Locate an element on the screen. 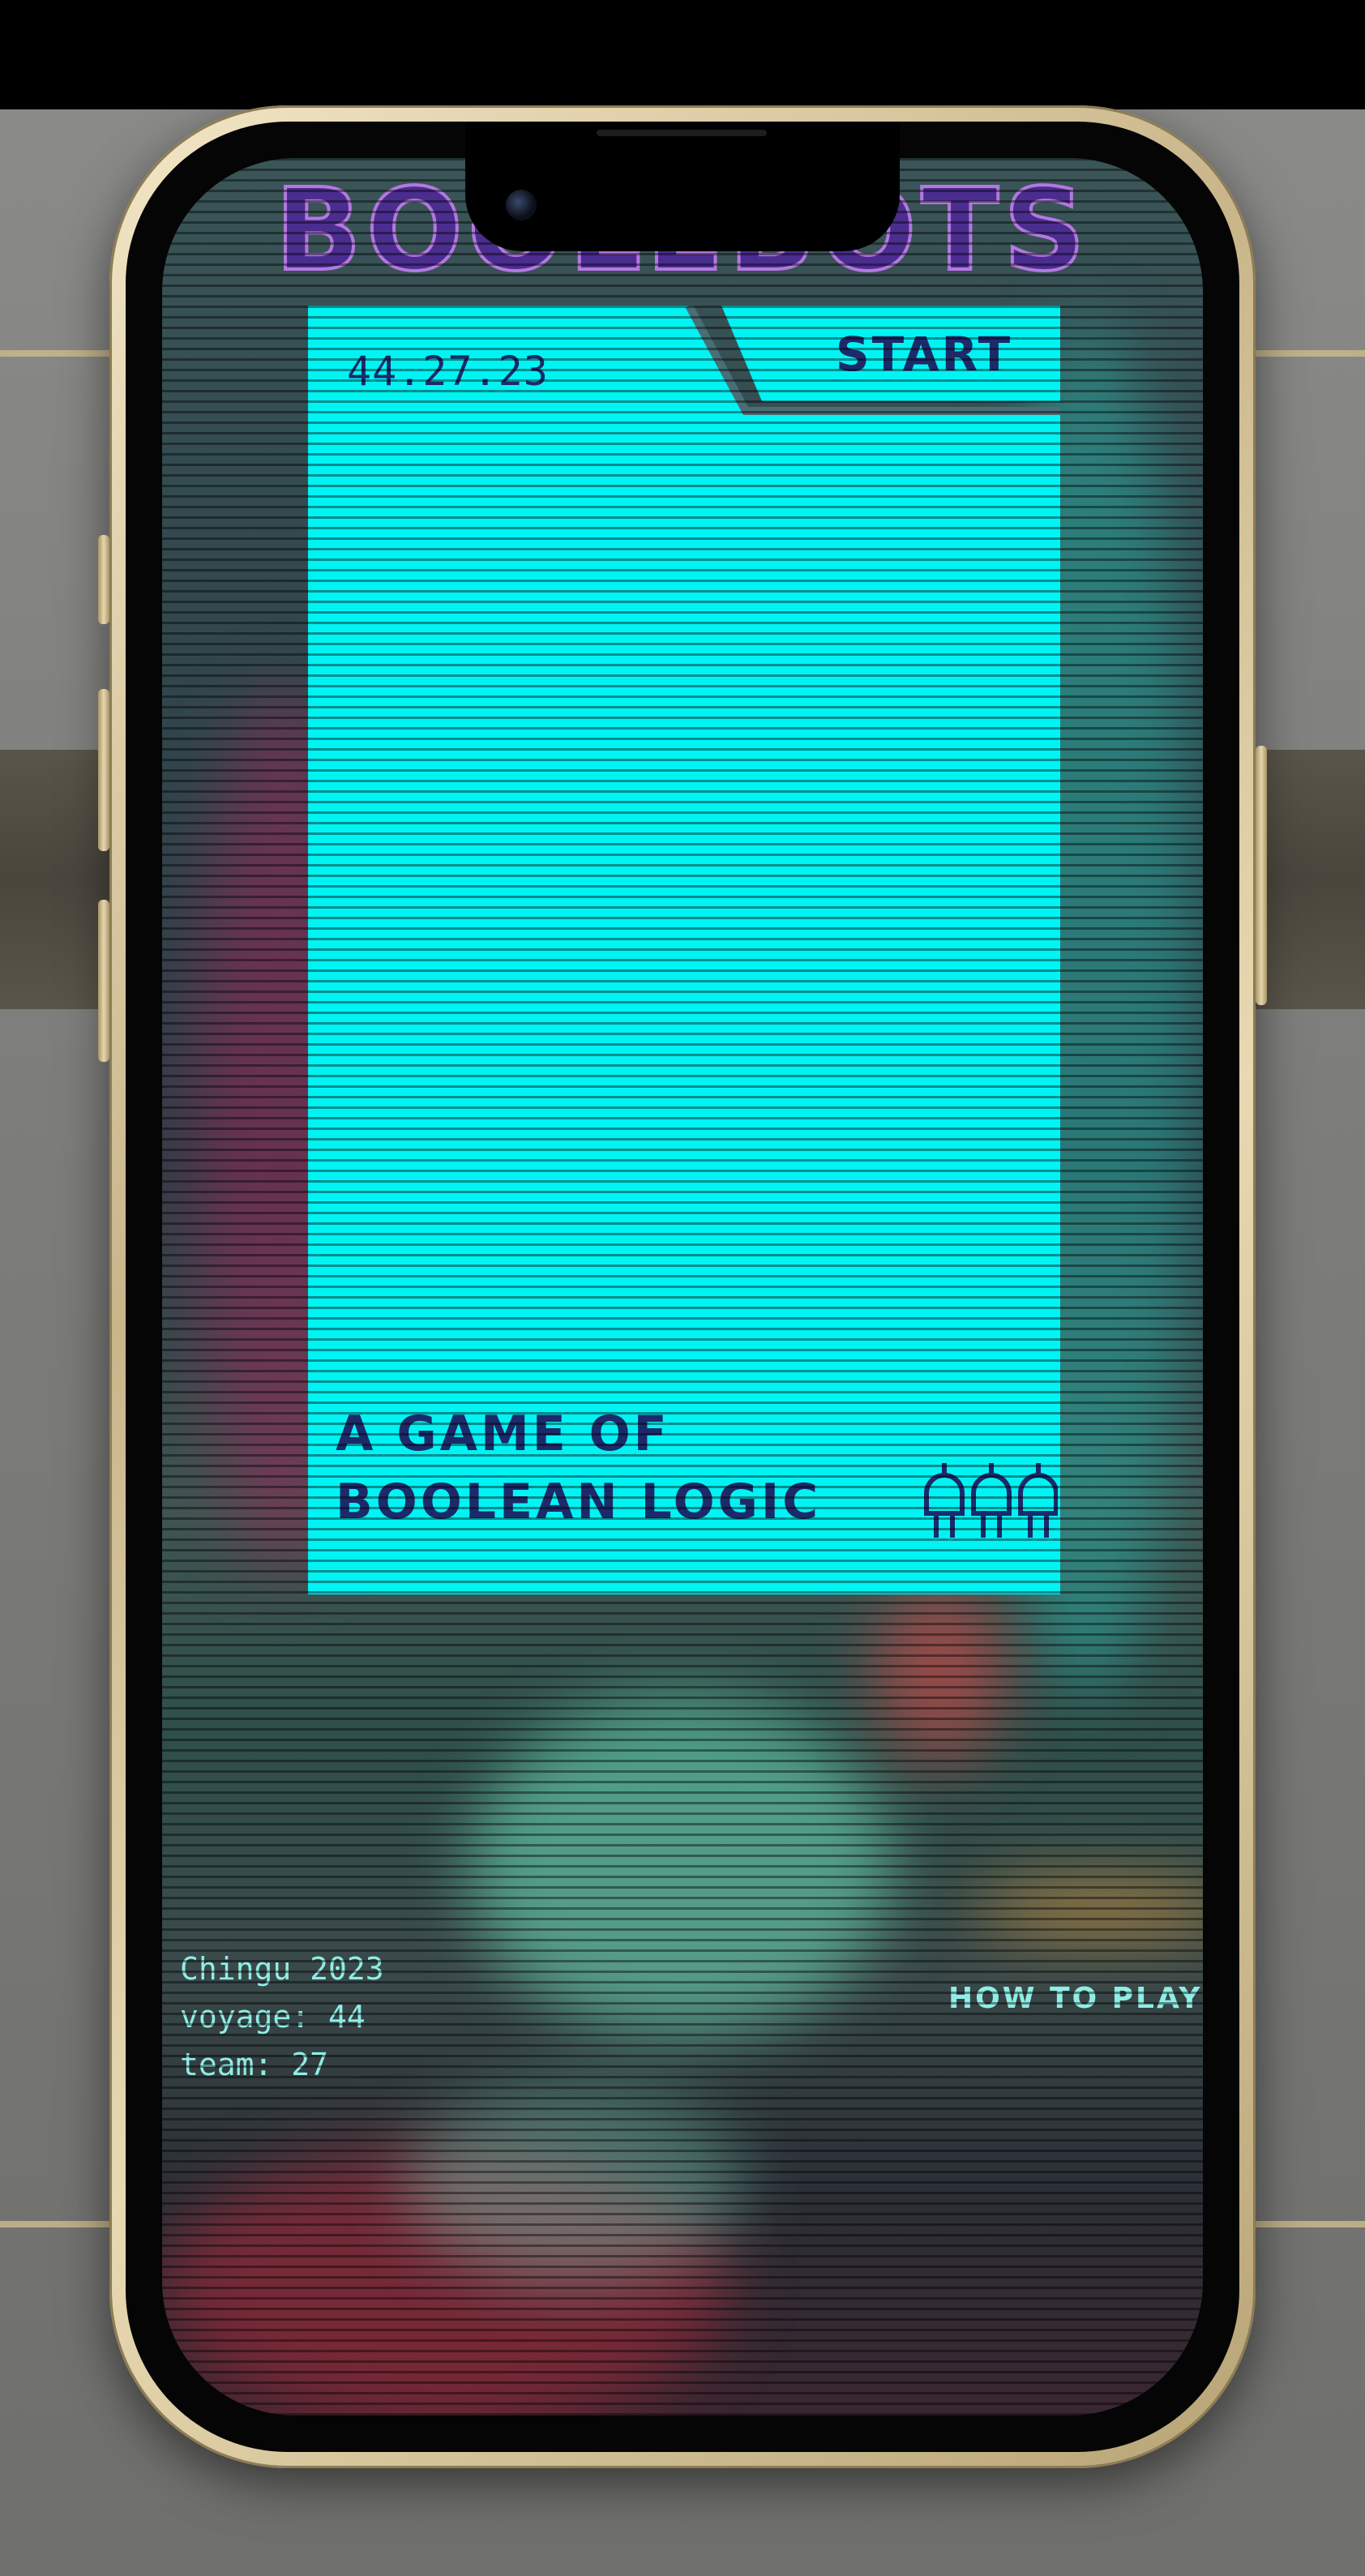 The image size is (1365, 2576). date-label: 44.27.23 is located at coordinates (448, 371).